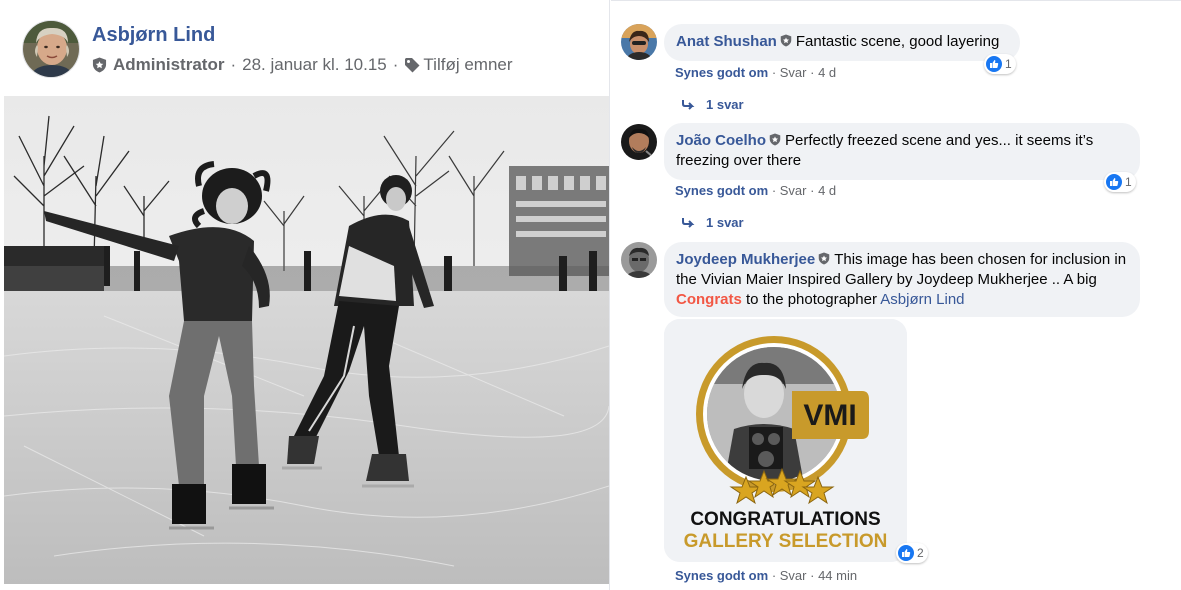 The width and height of the screenshot is (1181, 590). What do you see at coordinates (920, 553) in the screenshot?
I see `reaction-count: 2` at bounding box center [920, 553].